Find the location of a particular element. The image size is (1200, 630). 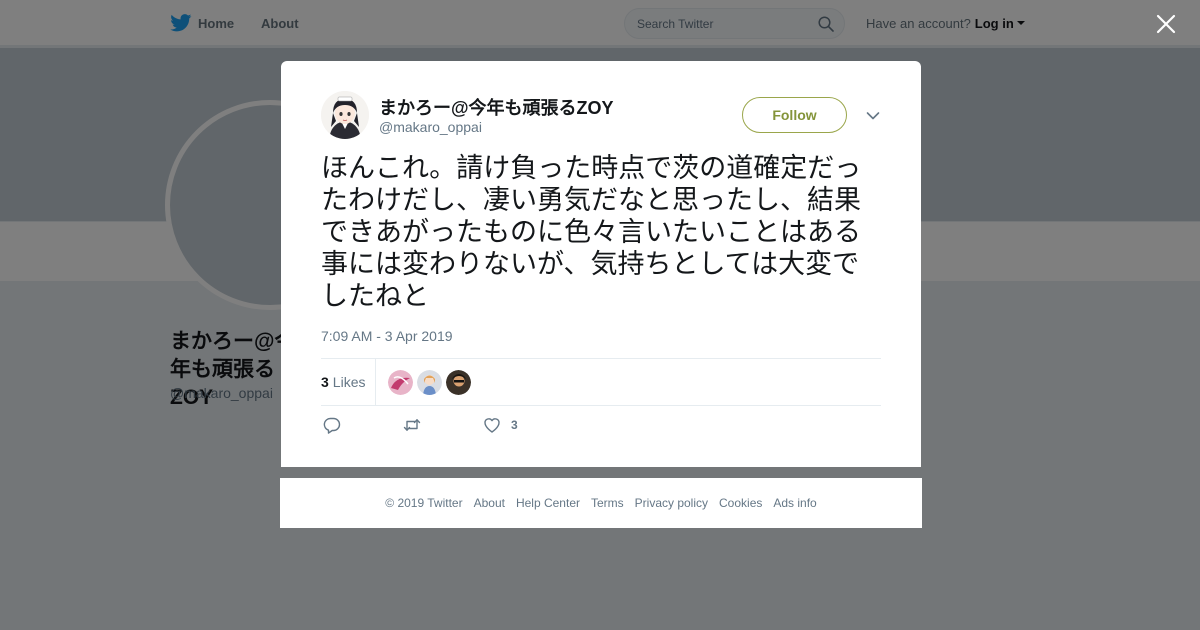

footer-link-about: About is located at coordinates (489, 503).